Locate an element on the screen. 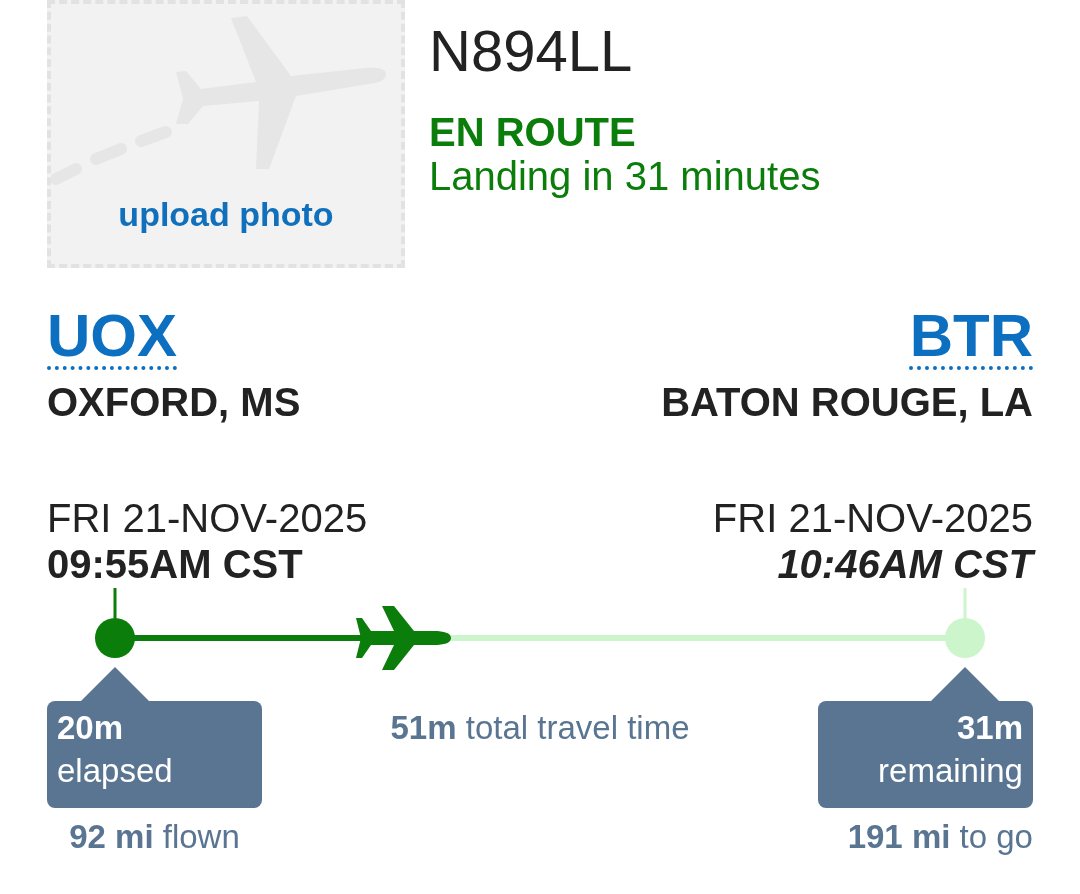  duration-label: remaining is located at coordinates (950, 770).